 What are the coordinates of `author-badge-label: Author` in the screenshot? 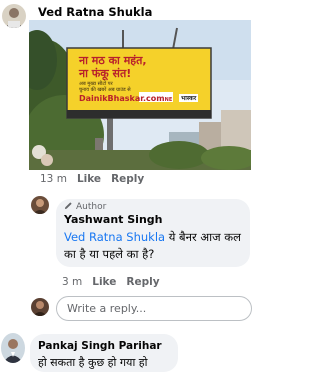 It's located at (91, 207).